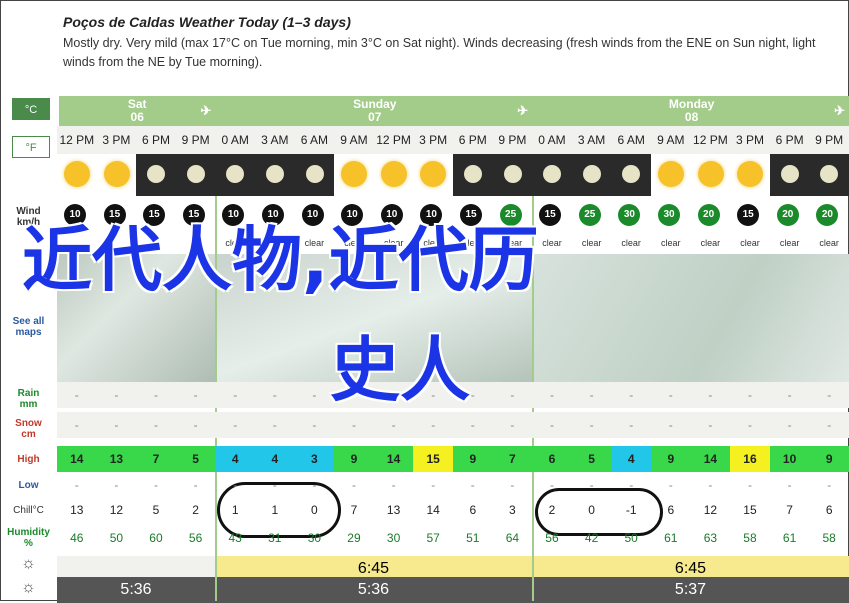 This screenshot has width=849, height=603. What do you see at coordinates (77, 459) in the screenshot?
I see `high-cell: 14` at bounding box center [77, 459].